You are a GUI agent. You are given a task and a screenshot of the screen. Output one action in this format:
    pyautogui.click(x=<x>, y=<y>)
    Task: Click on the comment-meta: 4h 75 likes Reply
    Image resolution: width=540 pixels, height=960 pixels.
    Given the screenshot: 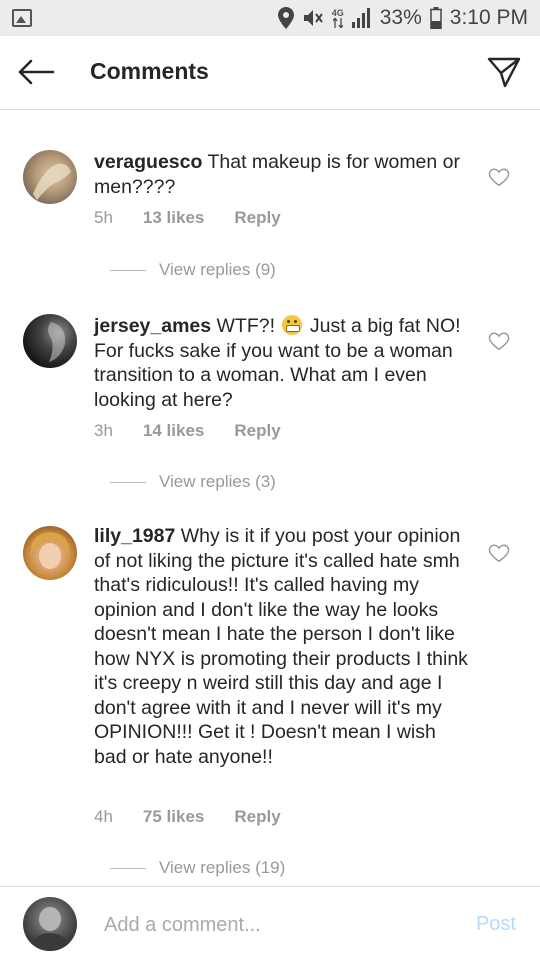 What is the action you would take?
    pyautogui.click(x=187, y=817)
    